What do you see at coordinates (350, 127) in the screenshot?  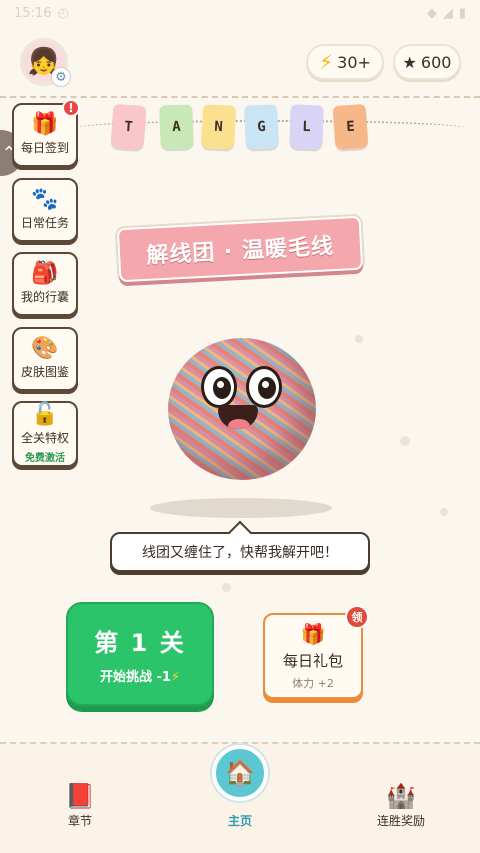 I see `title-flag: E` at bounding box center [350, 127].